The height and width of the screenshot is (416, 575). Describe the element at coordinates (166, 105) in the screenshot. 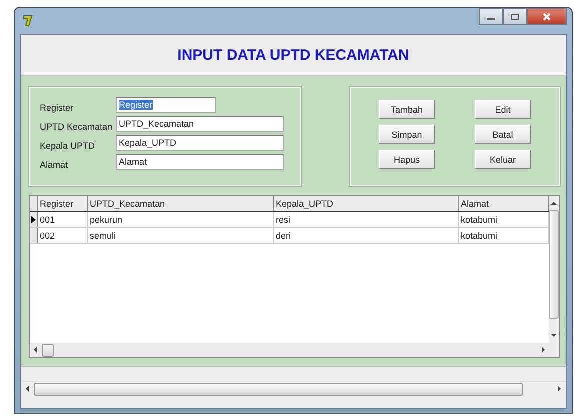

I see `input-field: Register` at that location.